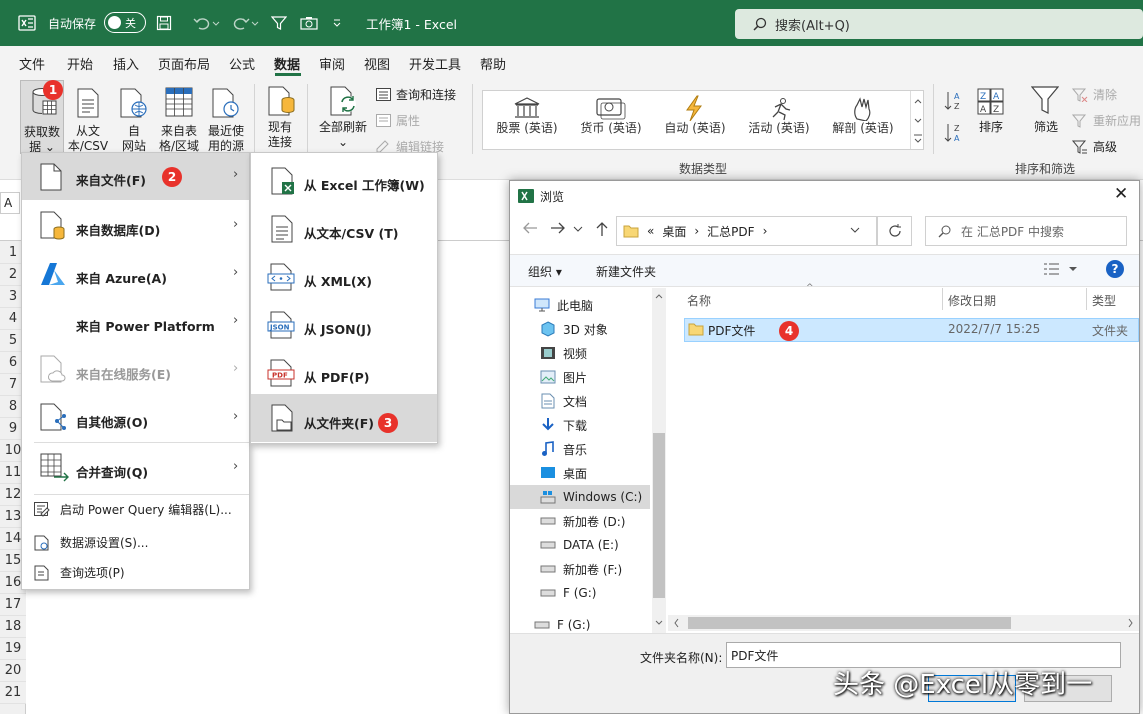 The width and height of the screenshot is (1143, 714). Describe the element at coordinates (602, 228) in the screenshot. I see `up-arrow-icon` at that location.